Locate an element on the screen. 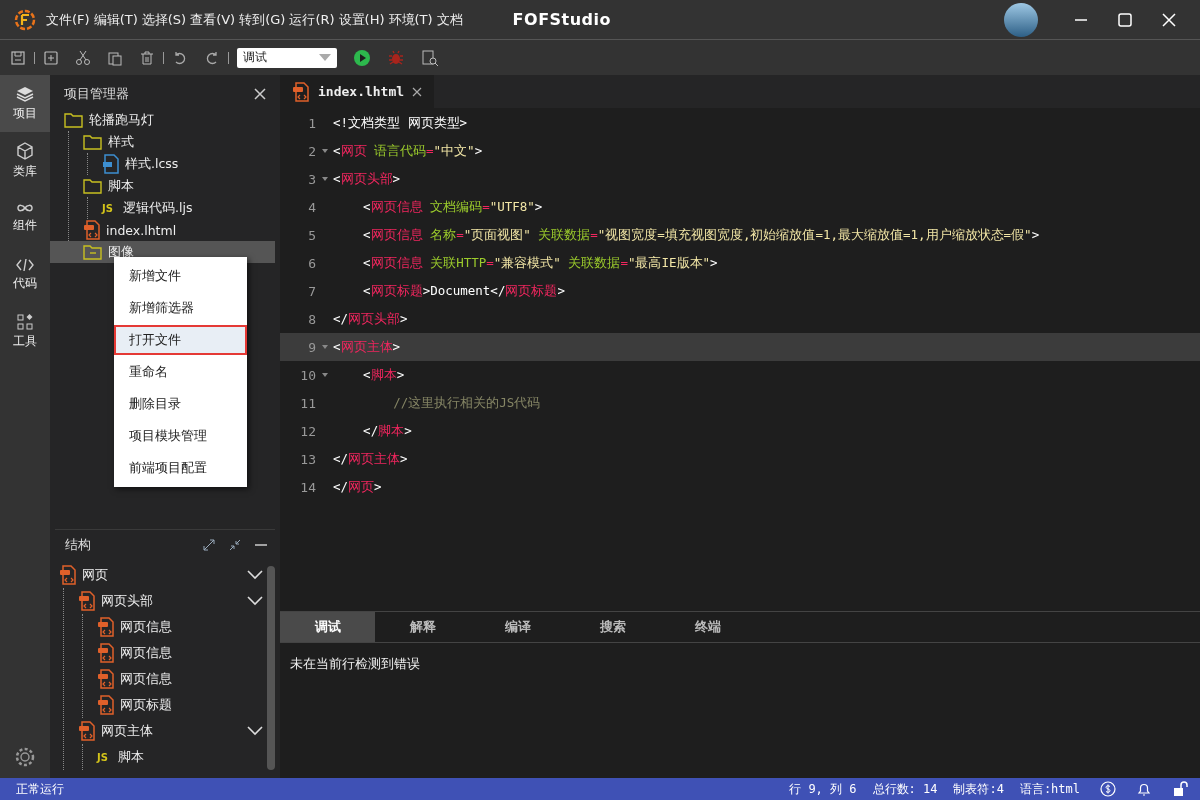 The width and height of the screenshot is (1200, 800). find-in-file-icon is located at coordinates (430, 57).